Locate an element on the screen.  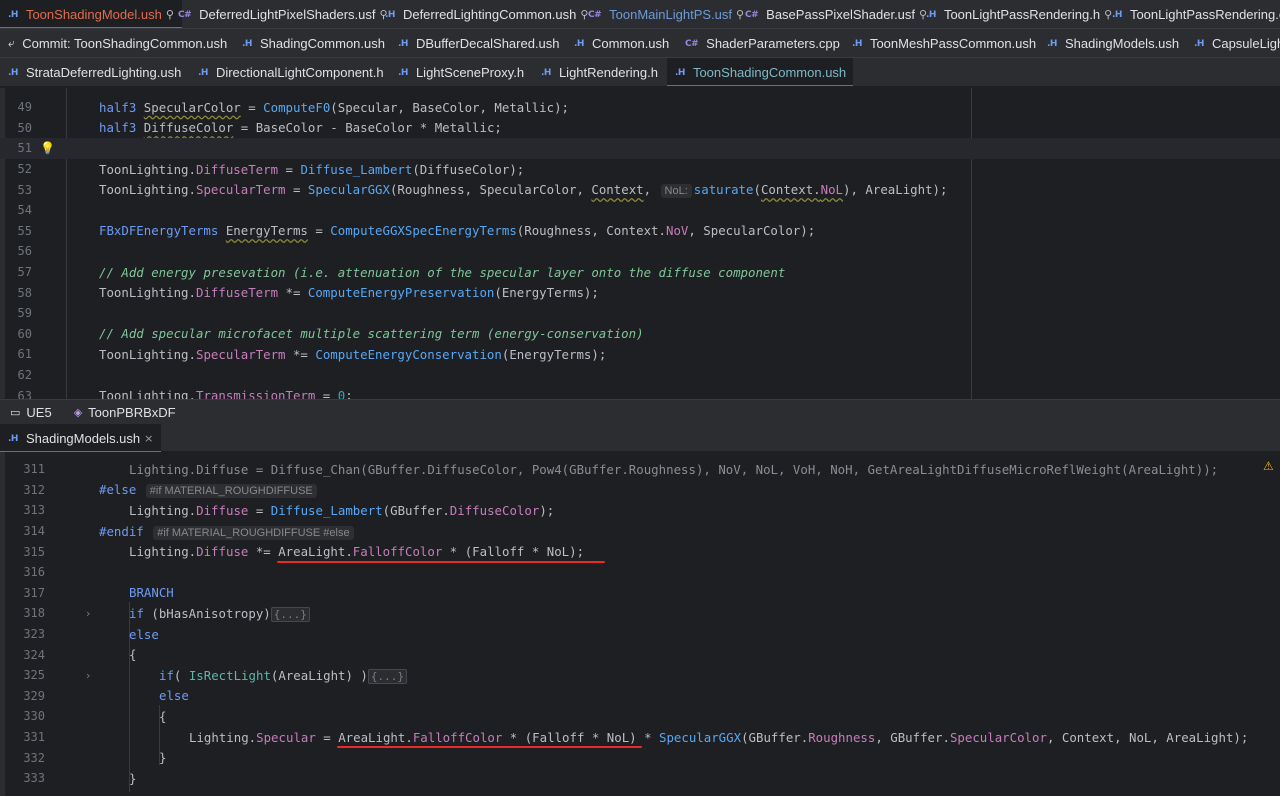
code-line: 56 is located at coordinates (640, 251).